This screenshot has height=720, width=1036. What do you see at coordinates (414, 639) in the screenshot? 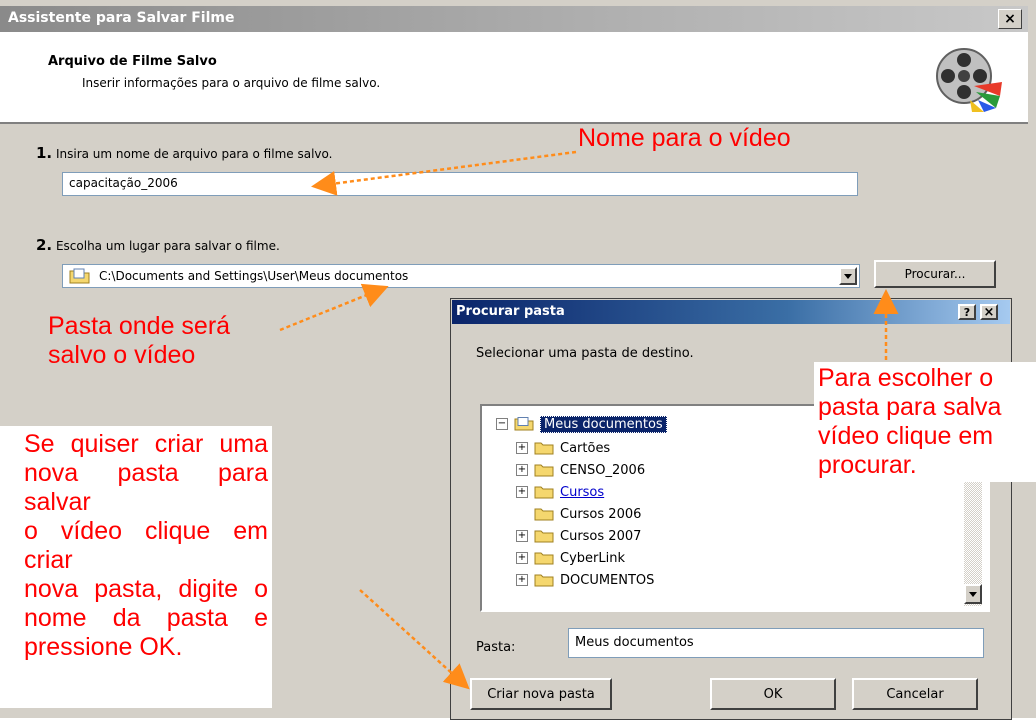
I see `arrow-to-new-folder` at bounding box center [414, 639].